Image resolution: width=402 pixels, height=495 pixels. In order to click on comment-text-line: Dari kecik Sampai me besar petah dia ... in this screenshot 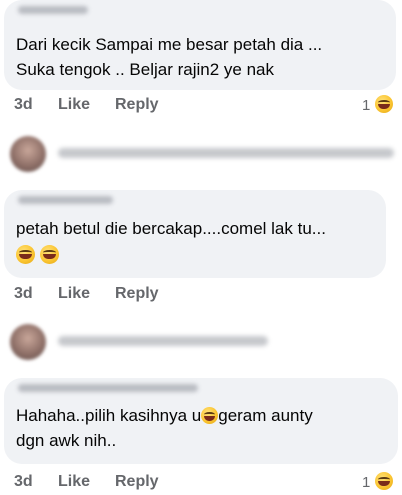, I will do `click(169, 44)`.